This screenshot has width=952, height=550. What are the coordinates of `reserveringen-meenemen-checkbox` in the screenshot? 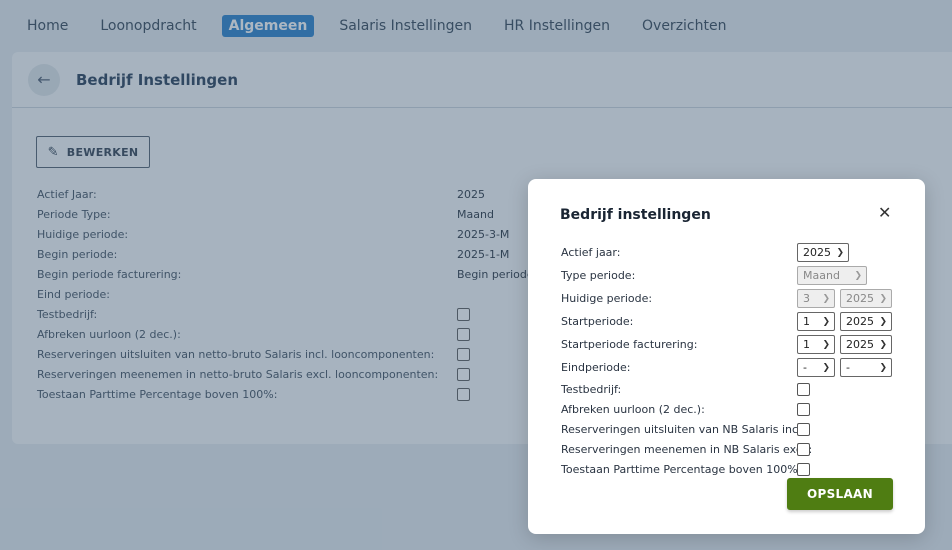 It's located at (803, 449).